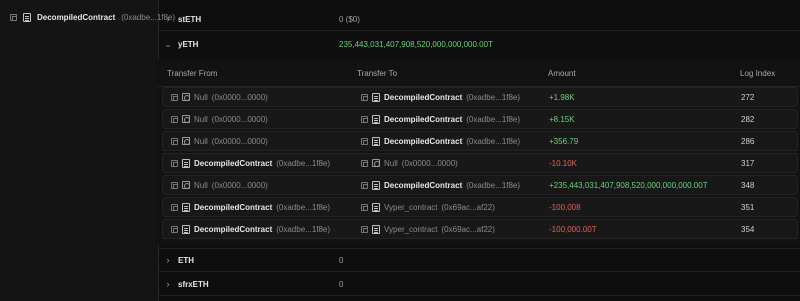 This screenshot has width=800, height=301. I want to click on contract-row: DecompiledContract (0xadbe...1f8e), so click(92, 17).